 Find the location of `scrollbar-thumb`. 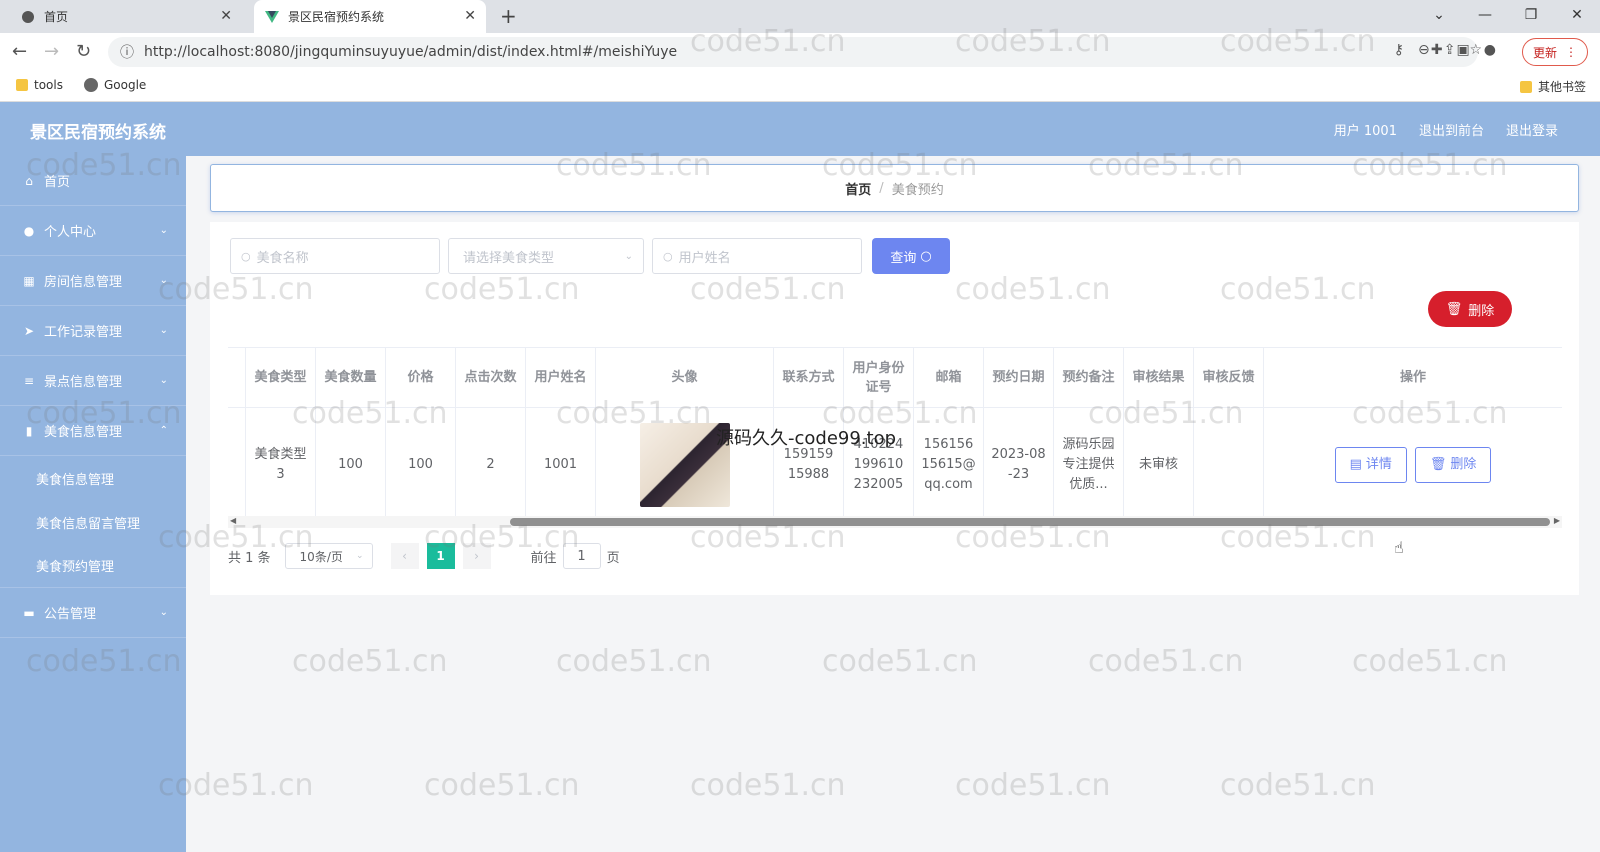

scrollbar-thumb is located at coordinates (1030, 522).